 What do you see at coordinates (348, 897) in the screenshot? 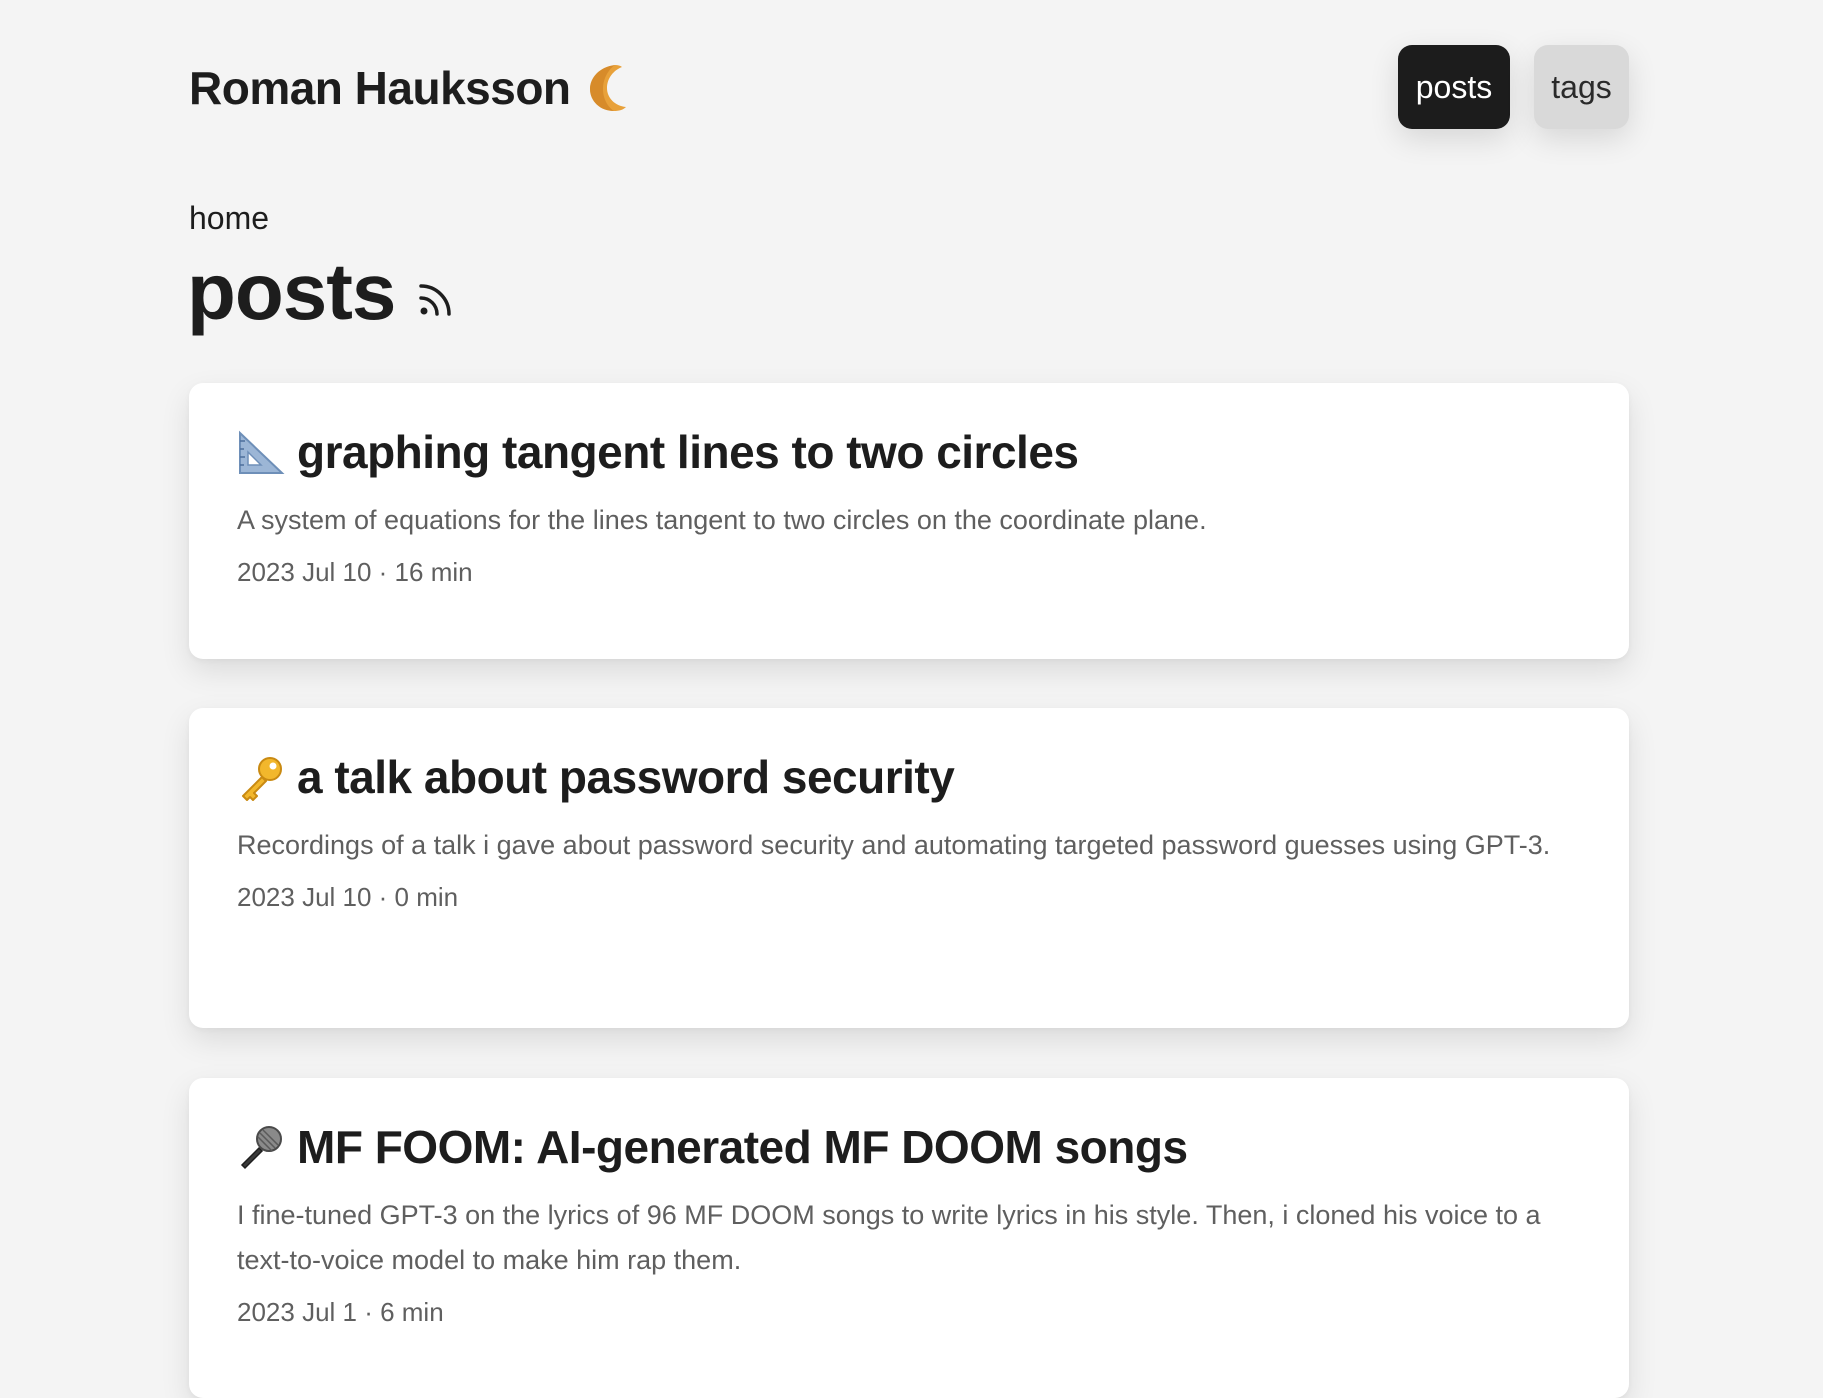
I see `post-meta: 2023 Jul 10 · 0 min` at bounding box center [348, 897].